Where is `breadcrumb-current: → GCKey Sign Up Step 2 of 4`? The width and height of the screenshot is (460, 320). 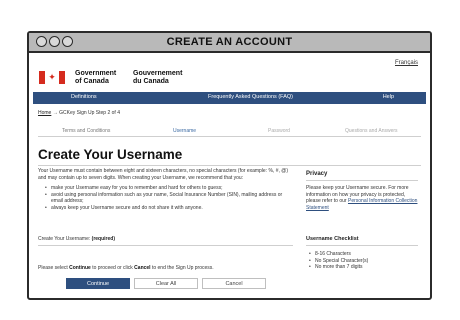 breadcrumb-current: → GCKey Sign Up Step 2 of 4 is located at coordinates (86, 113).